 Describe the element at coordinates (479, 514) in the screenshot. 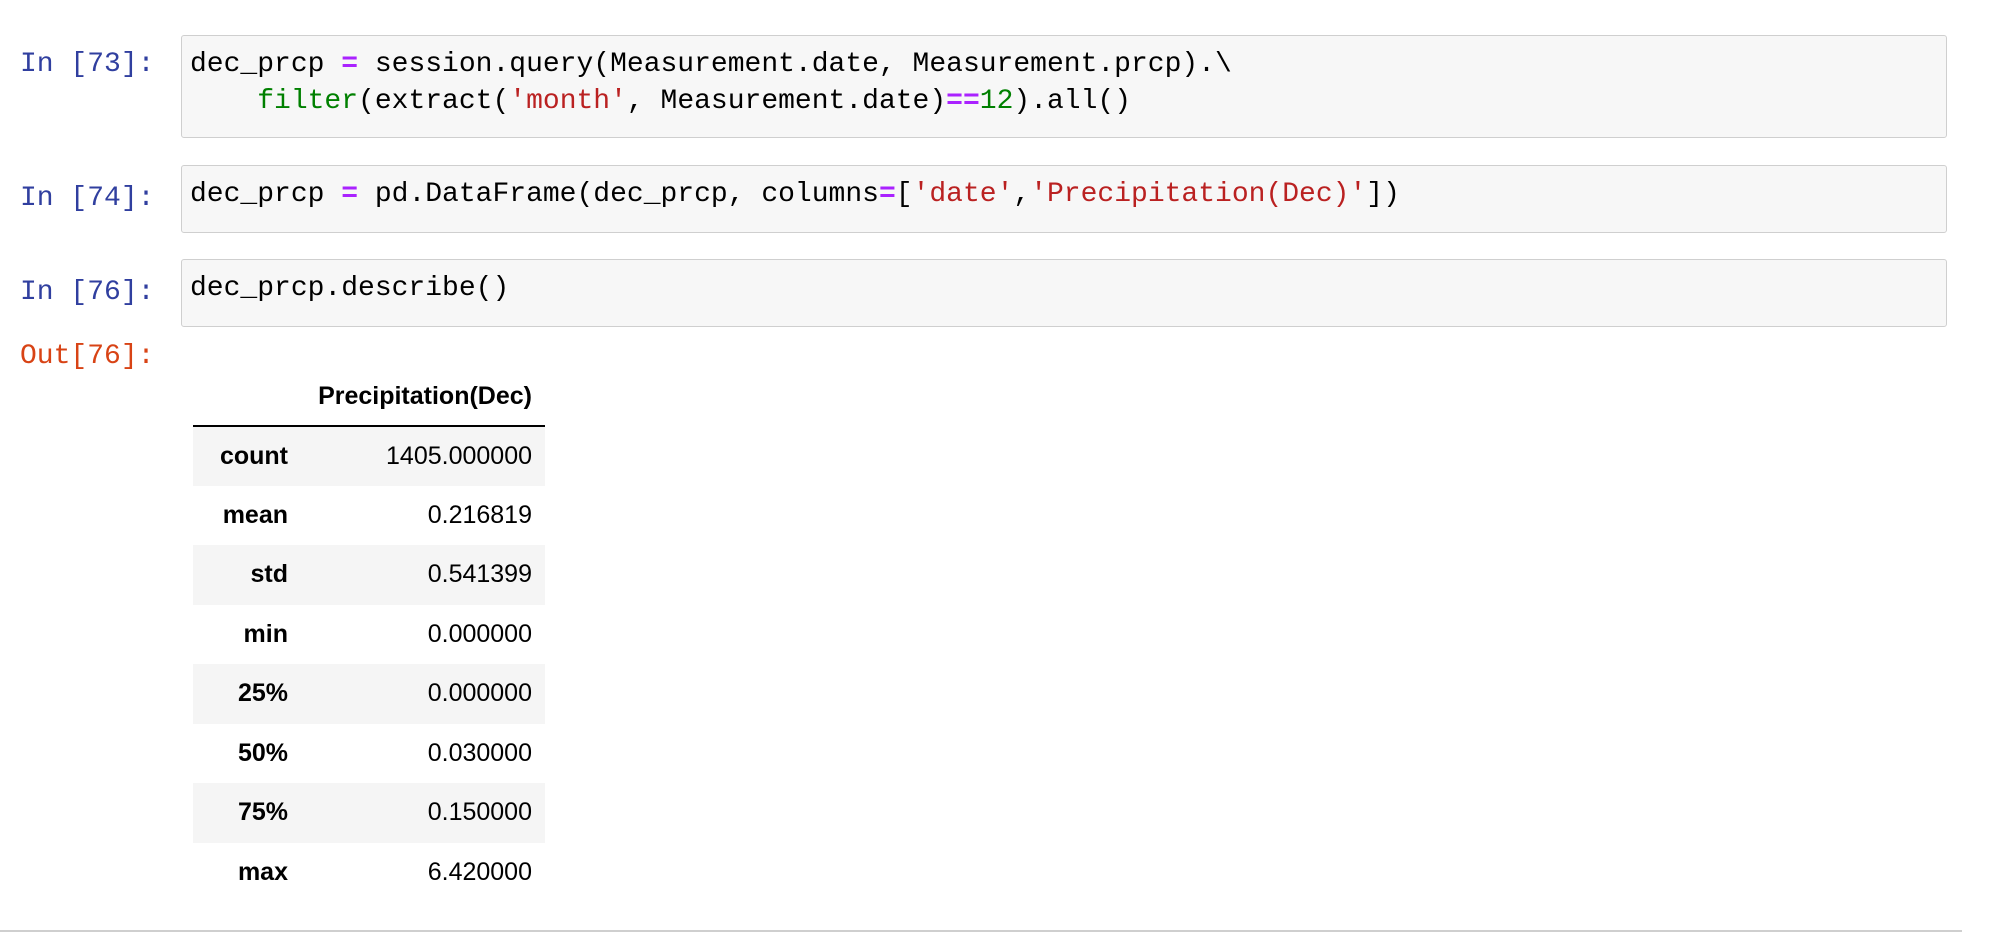

I see `row-value: 0.216819` at that location.